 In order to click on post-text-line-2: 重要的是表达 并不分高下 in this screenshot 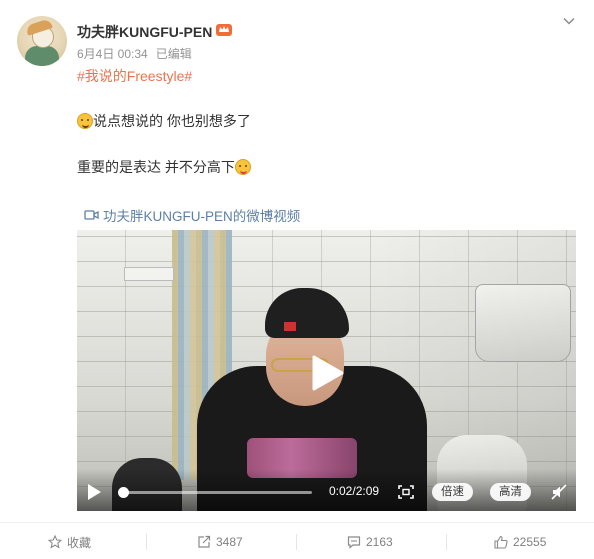, I will do `click(164, 167)`.